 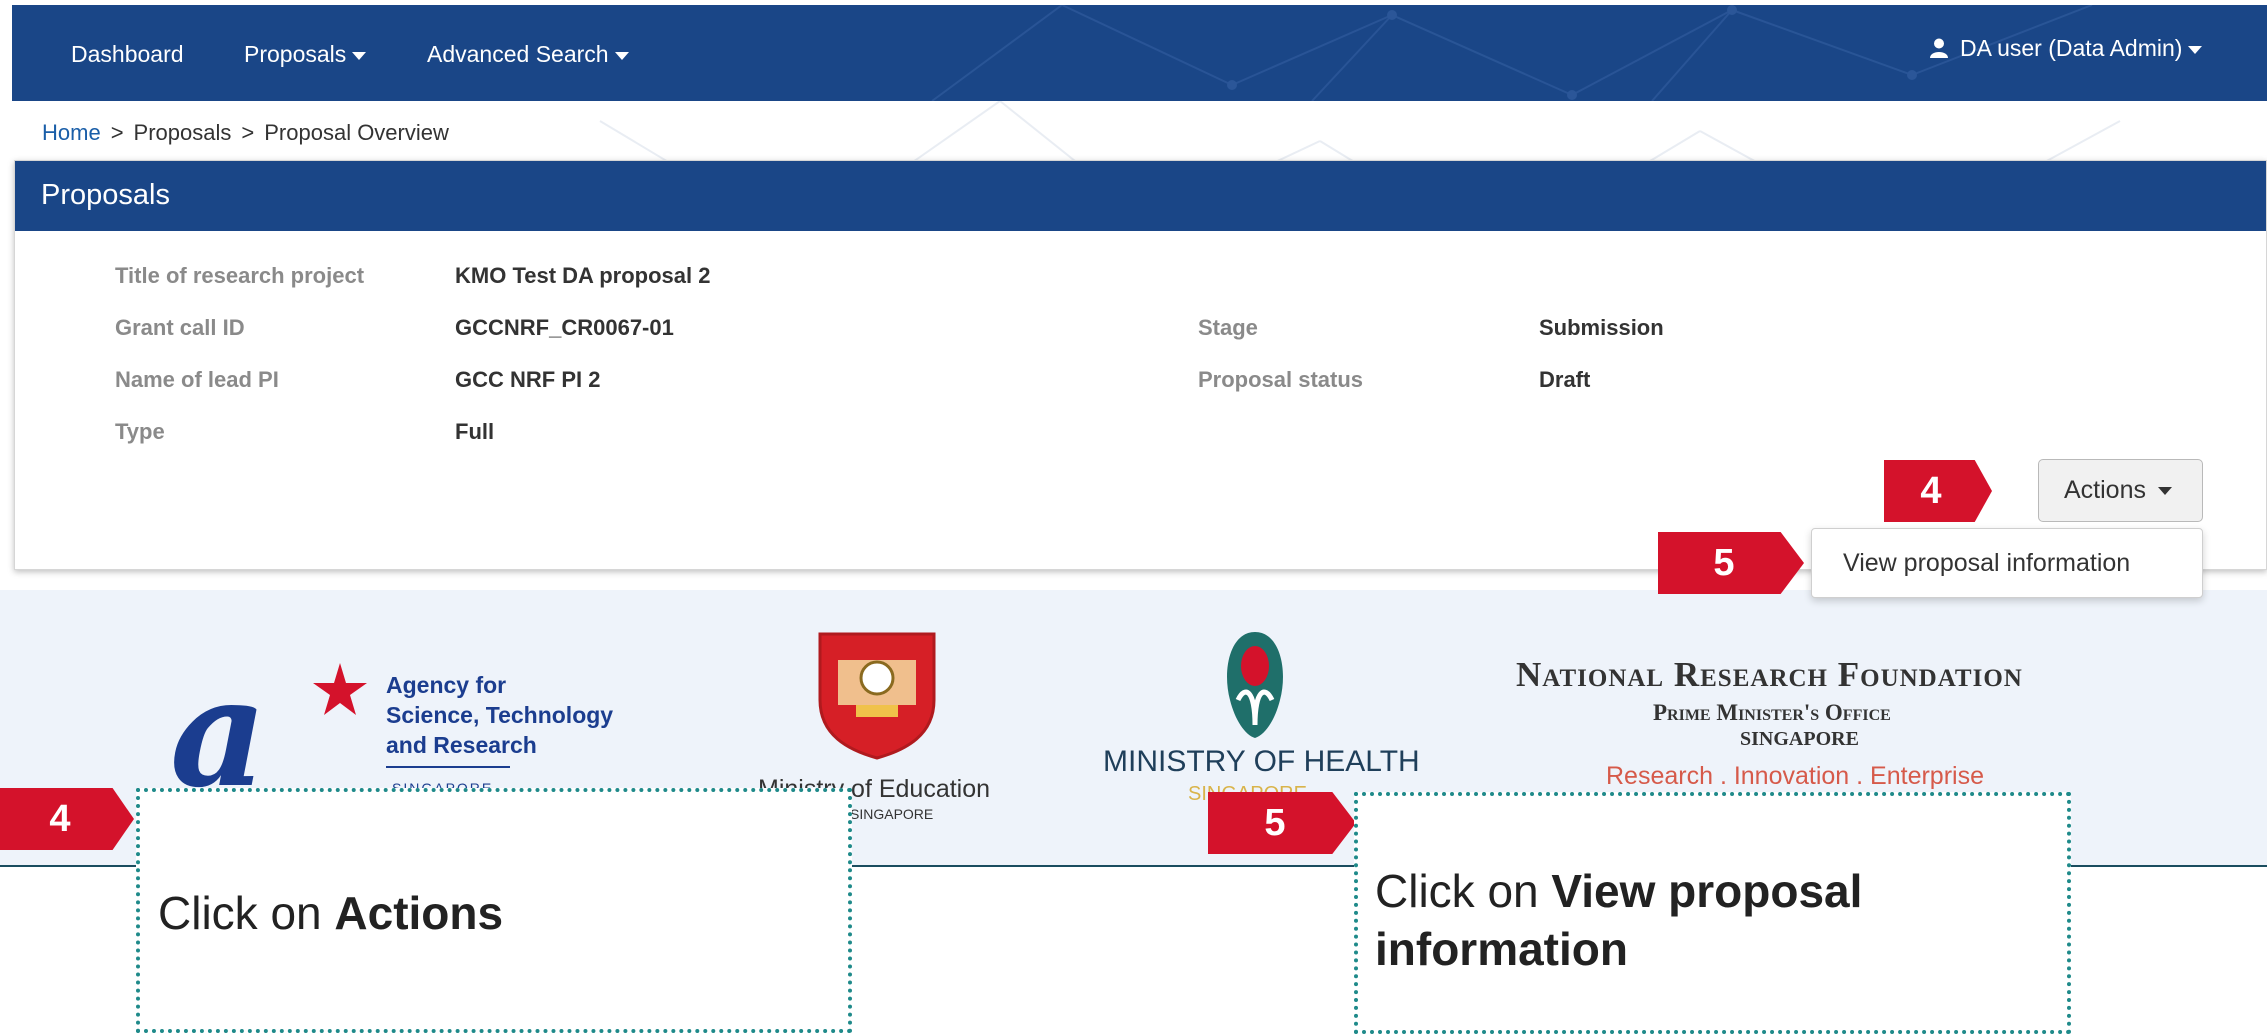 I want to click on moh-logo-icon, so click(x=1255, y=685).